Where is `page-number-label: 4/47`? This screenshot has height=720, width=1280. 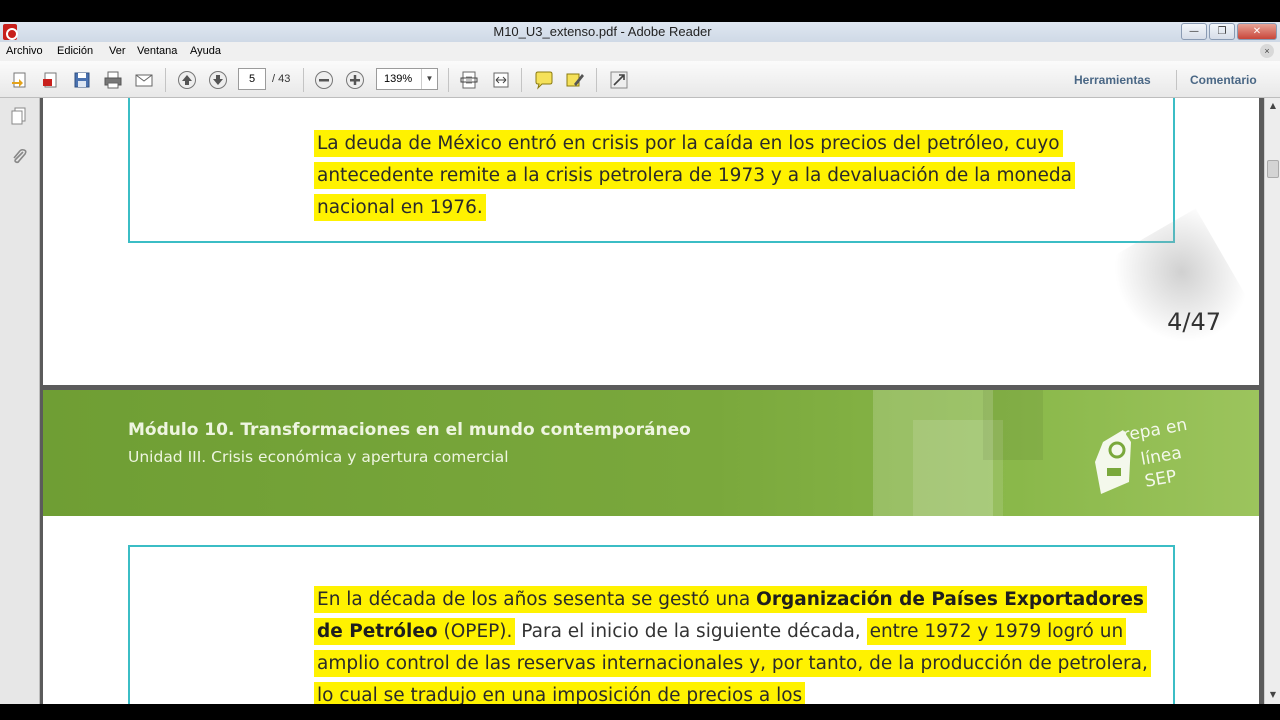
page-number-label: 4/47 is located at coordinates (1194, 322).